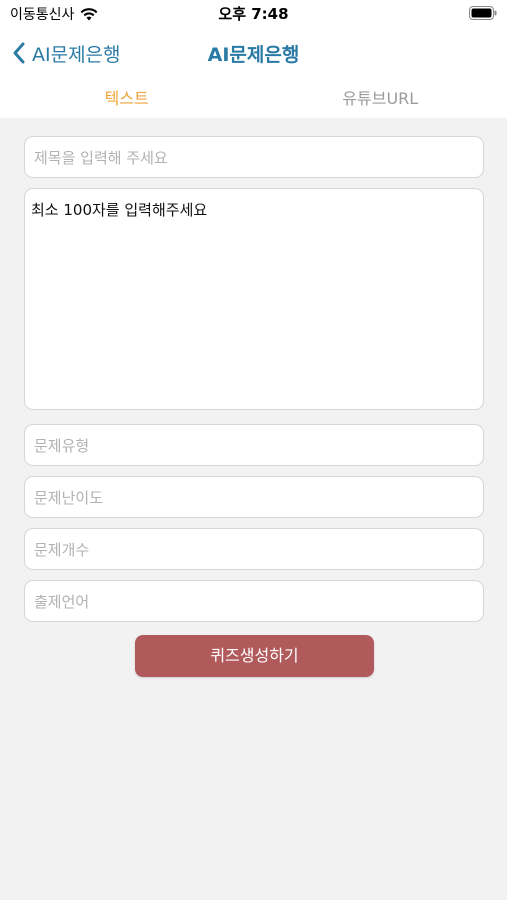  Describe the element at coordinates (62, 549) in the screenshot. I see `question-count-placeholder: 문제개수` at that location.